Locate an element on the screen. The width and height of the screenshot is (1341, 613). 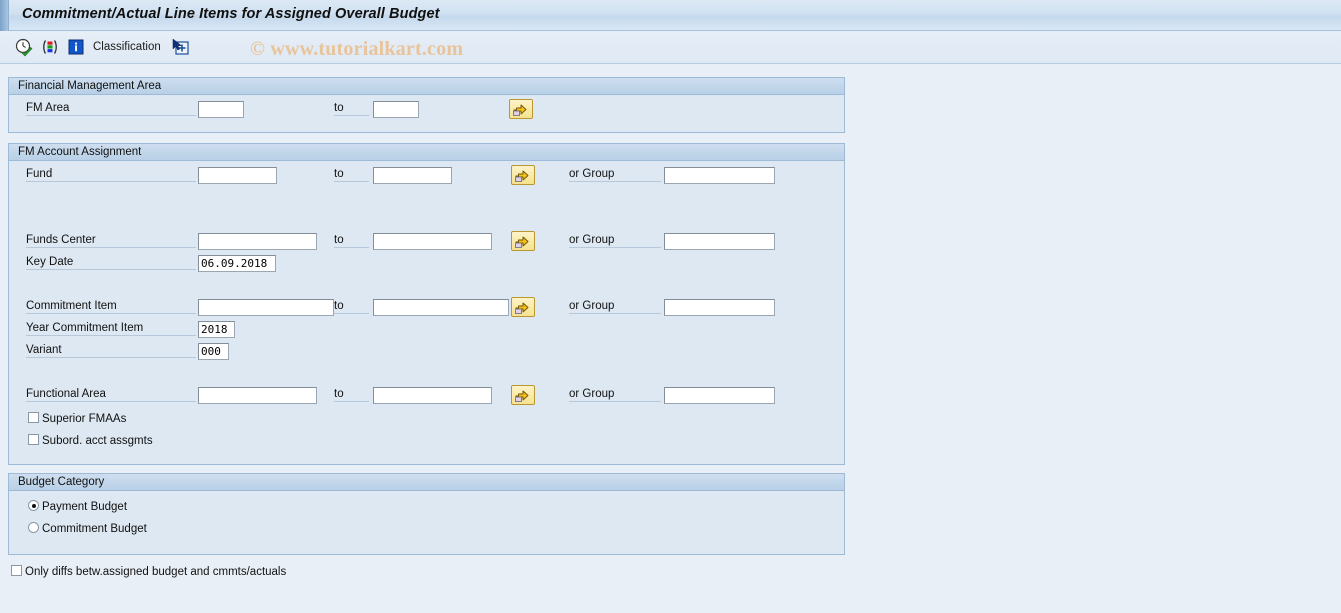
checkbox-superior-fmaas: Superior FMAAs is located at coordinates (77, 418).